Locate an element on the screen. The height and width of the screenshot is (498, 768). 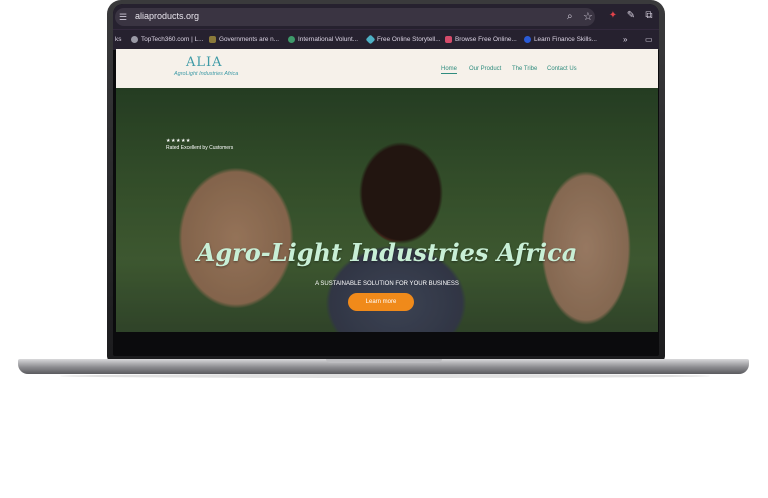
site-logo: ALIA is located at coordinates (204, 62).